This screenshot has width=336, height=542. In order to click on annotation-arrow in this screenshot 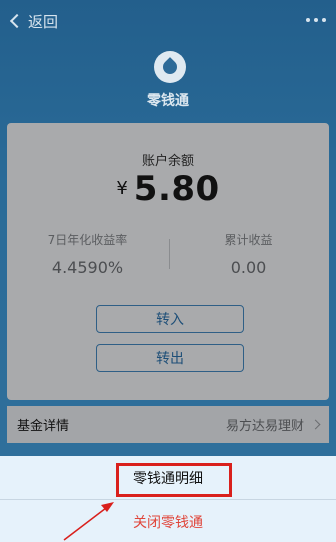, I will do `click(88, 521)`.